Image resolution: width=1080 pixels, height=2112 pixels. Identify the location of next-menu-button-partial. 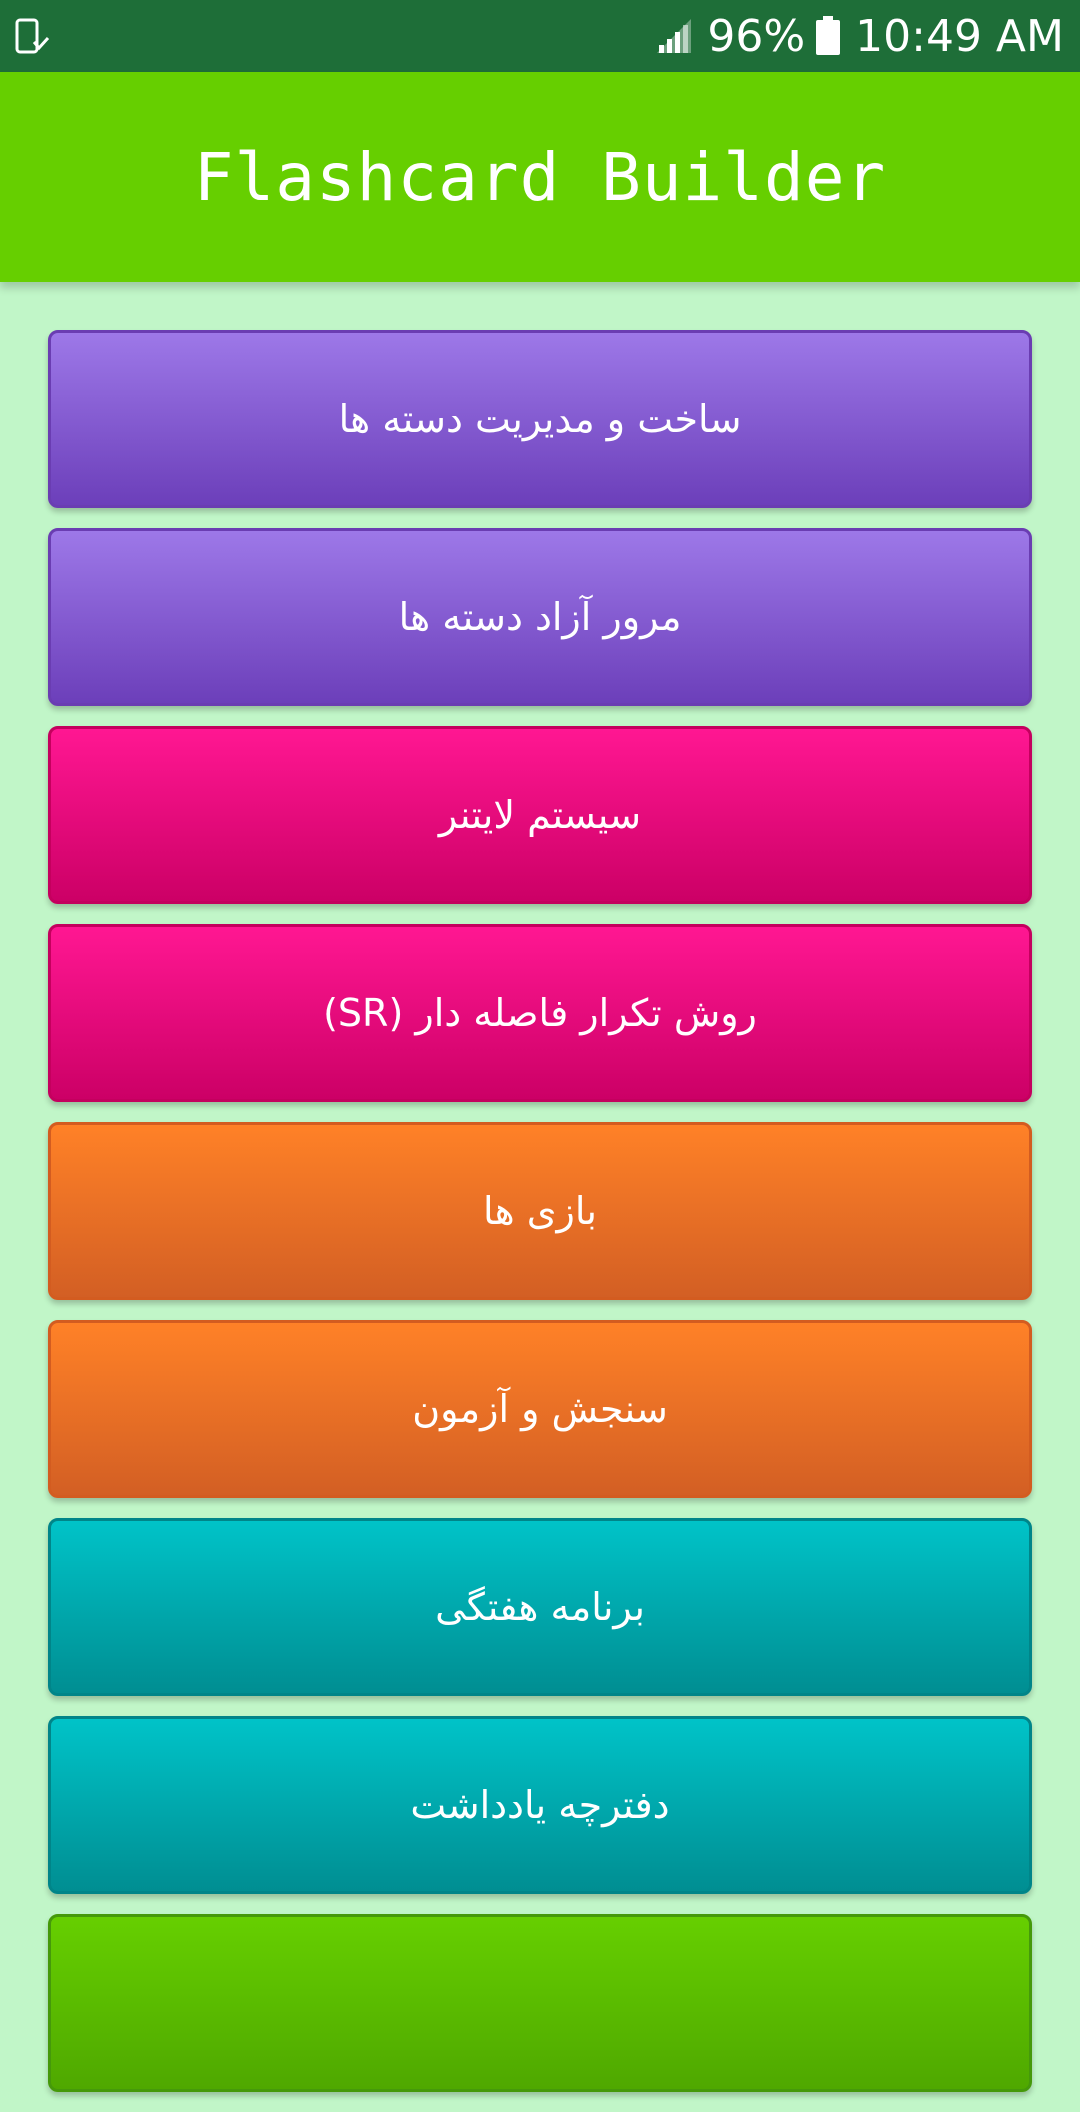
(540, 2003).